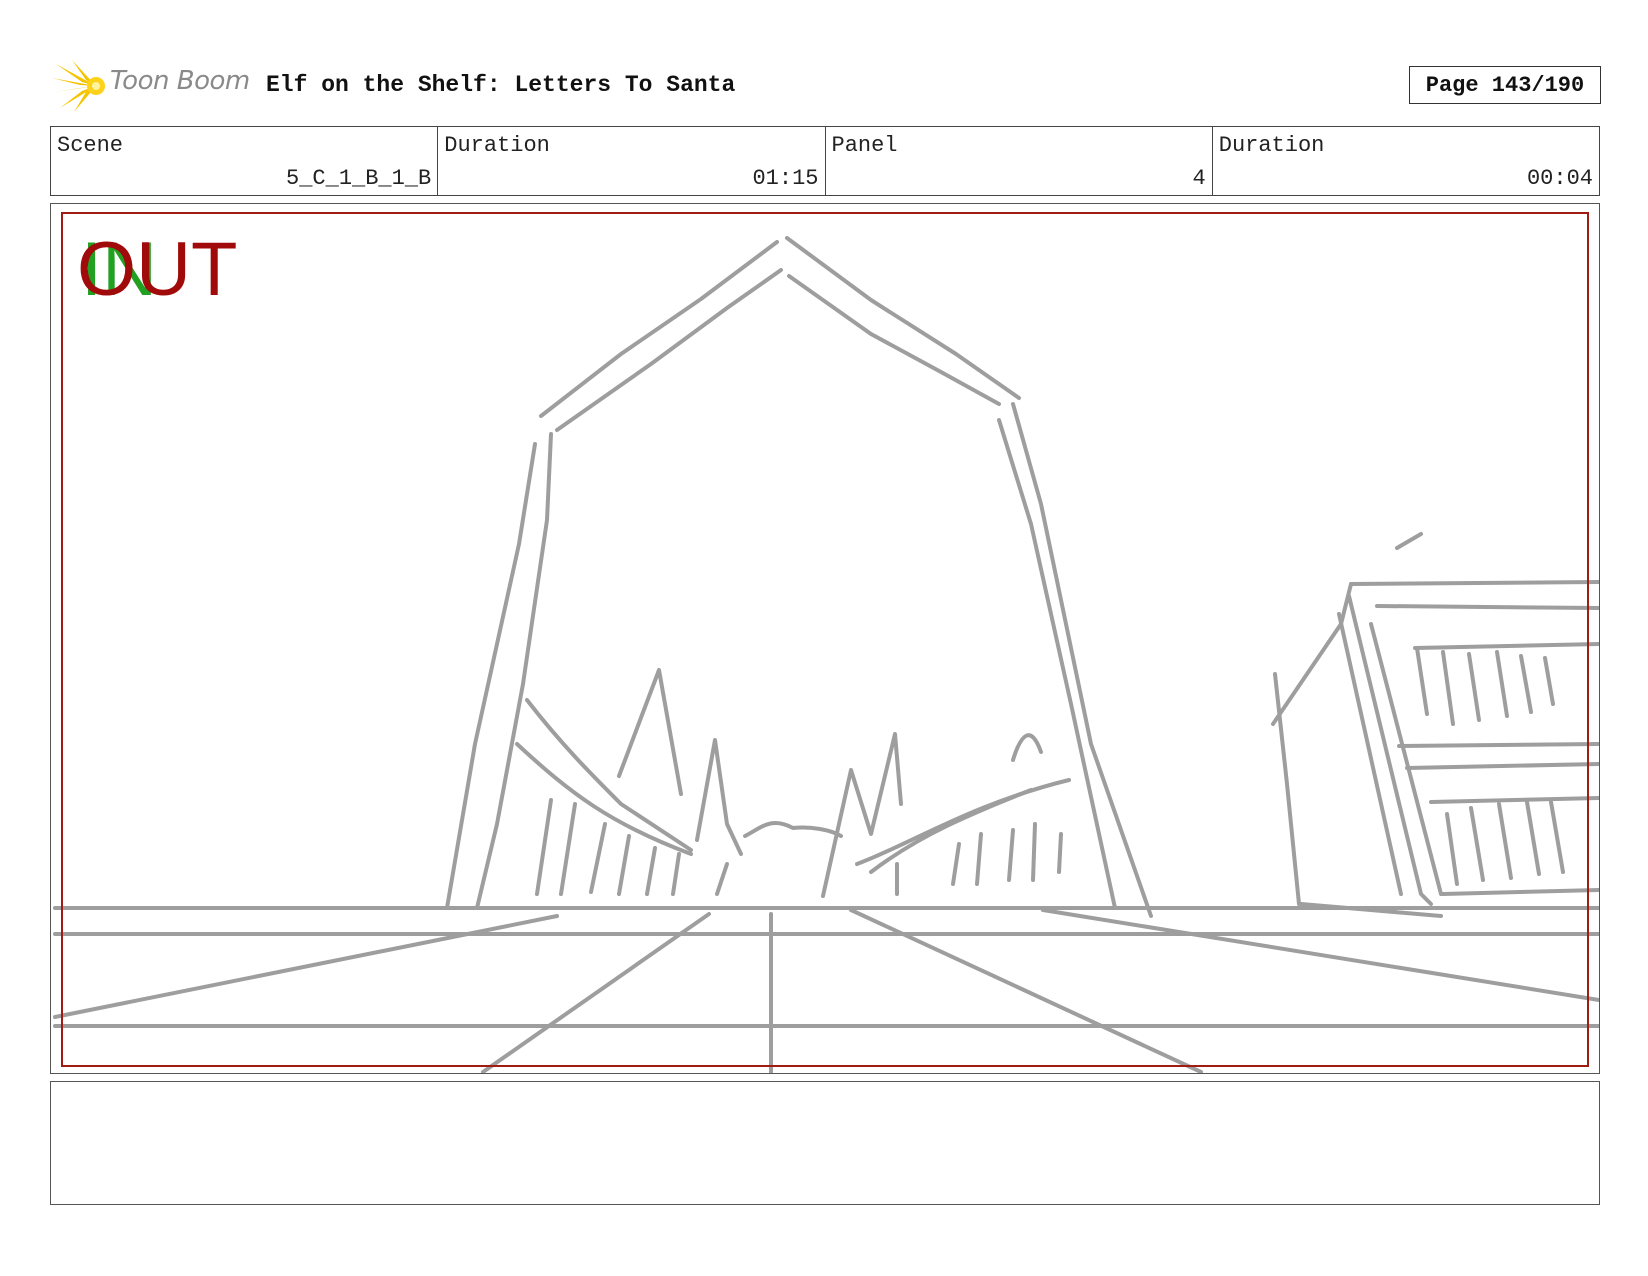 The width and height of the screenshot is (1648, 1276). Describe the element at coordinates (90, 145) in the screenshot. I see `scene-label: Scene` at that location.